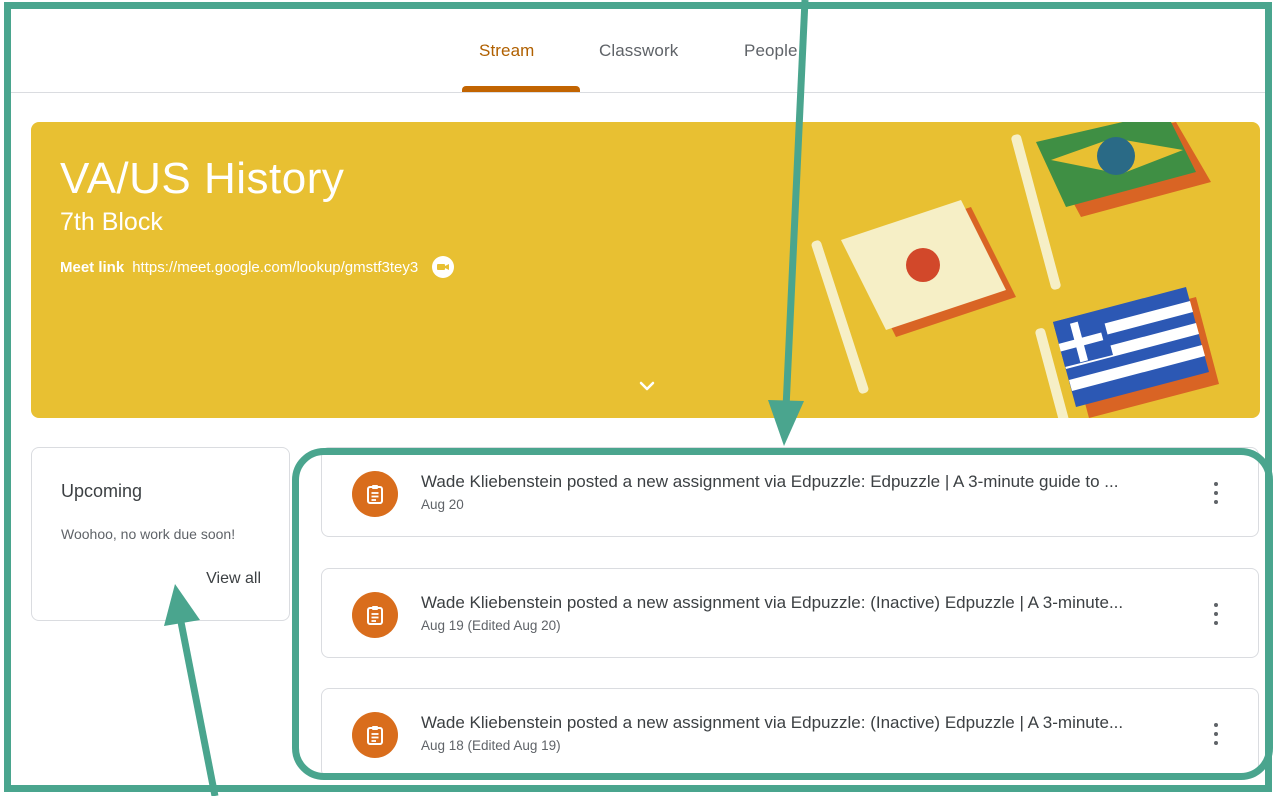  I want to click on tab-classwork: Classwork, so click(638, 51).